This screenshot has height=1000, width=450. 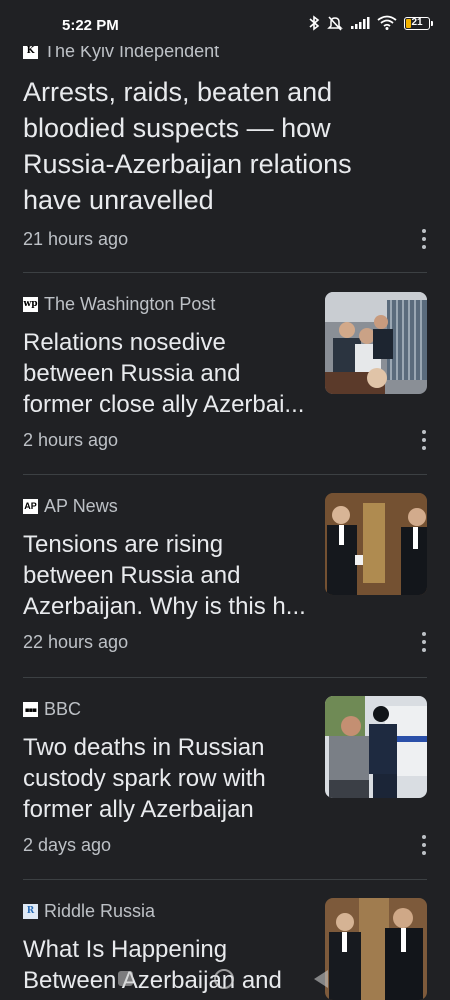 What do you see at coordinates (225, 23) in the screenshot?
I see `status-bar: 5:22 PM 21` at bounding box center [225, 23].